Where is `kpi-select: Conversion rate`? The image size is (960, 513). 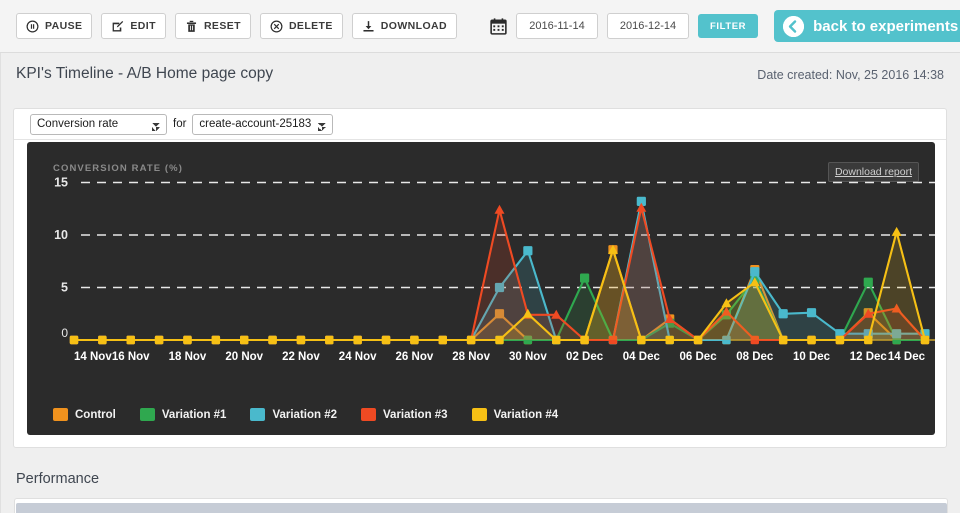
kpi-select: Conversion rate is located at coordinates (98, 124).